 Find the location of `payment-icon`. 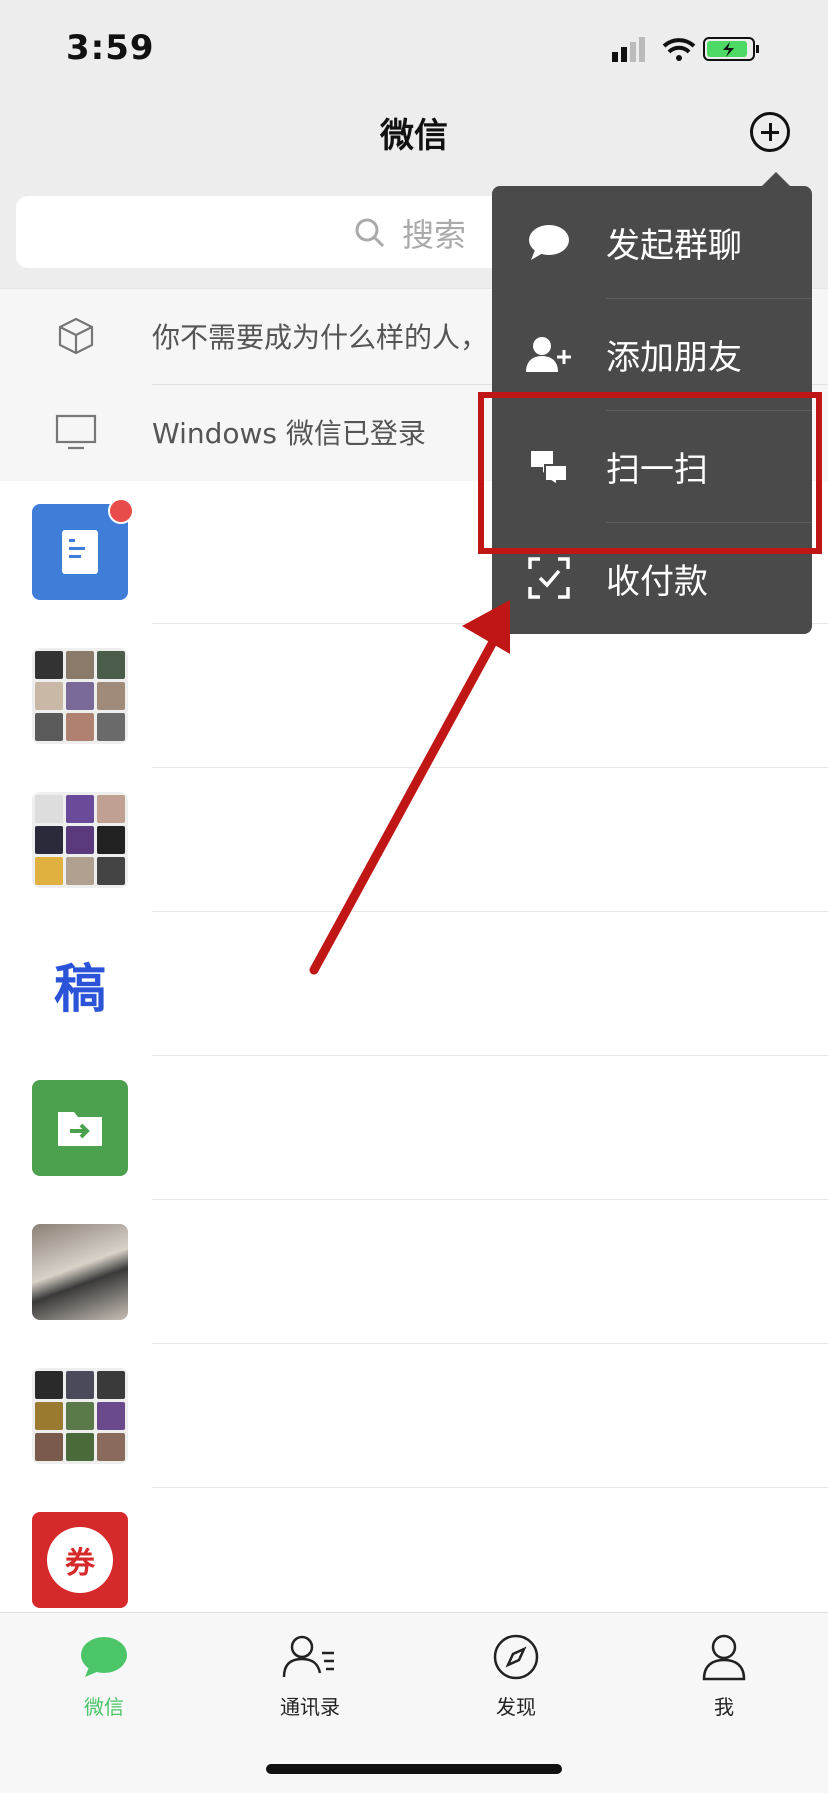

payment-icon is located at coordinates (549, 578).